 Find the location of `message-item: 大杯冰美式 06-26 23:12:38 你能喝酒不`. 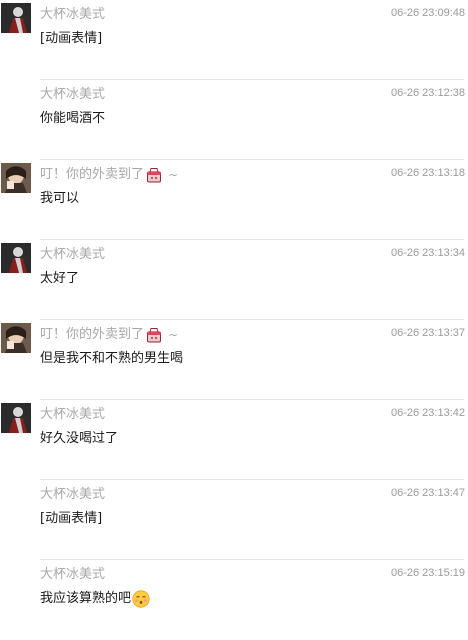

message-item: 大杯冰美式 06-26 23:12:38 你能喝酒不 is located at coordinates (234, 119).